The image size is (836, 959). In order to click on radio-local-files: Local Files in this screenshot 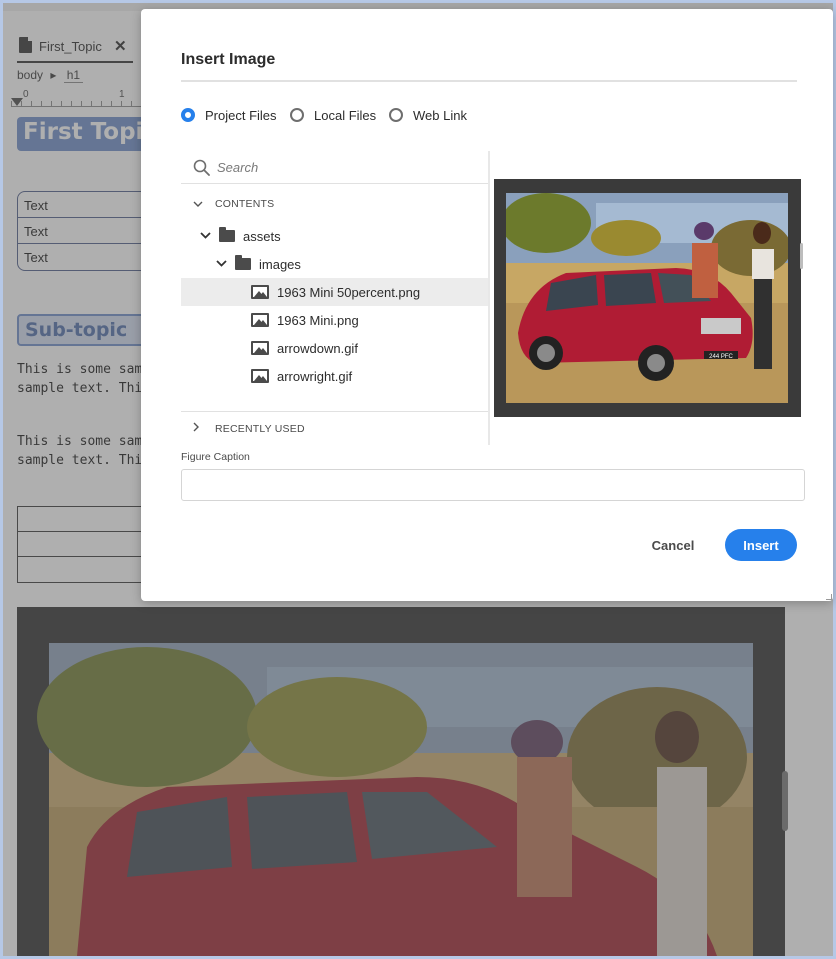, I will do `click(333, 115)`.